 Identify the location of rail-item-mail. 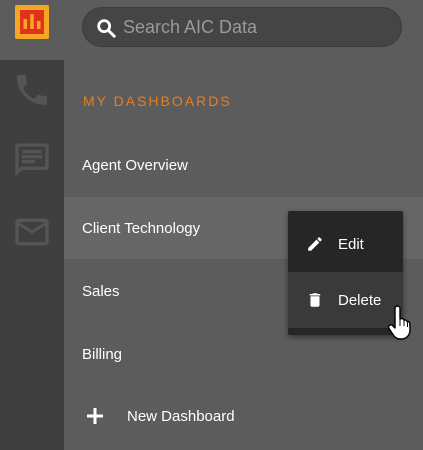
(32, 232).